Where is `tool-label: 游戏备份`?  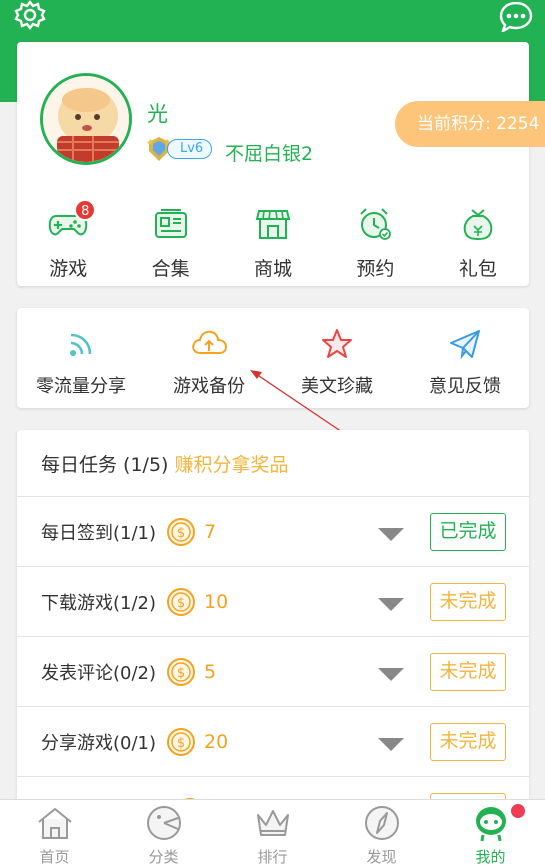
tool-label: 游戏备份 is located at coordinates (209, 386).